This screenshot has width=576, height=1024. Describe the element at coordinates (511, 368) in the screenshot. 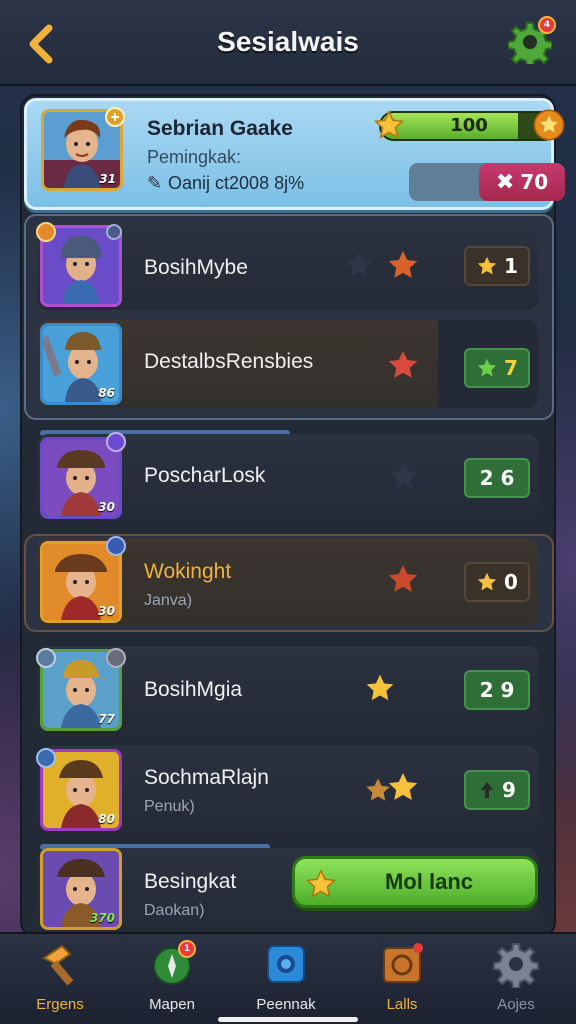

I see `score-value: 7` at that location.